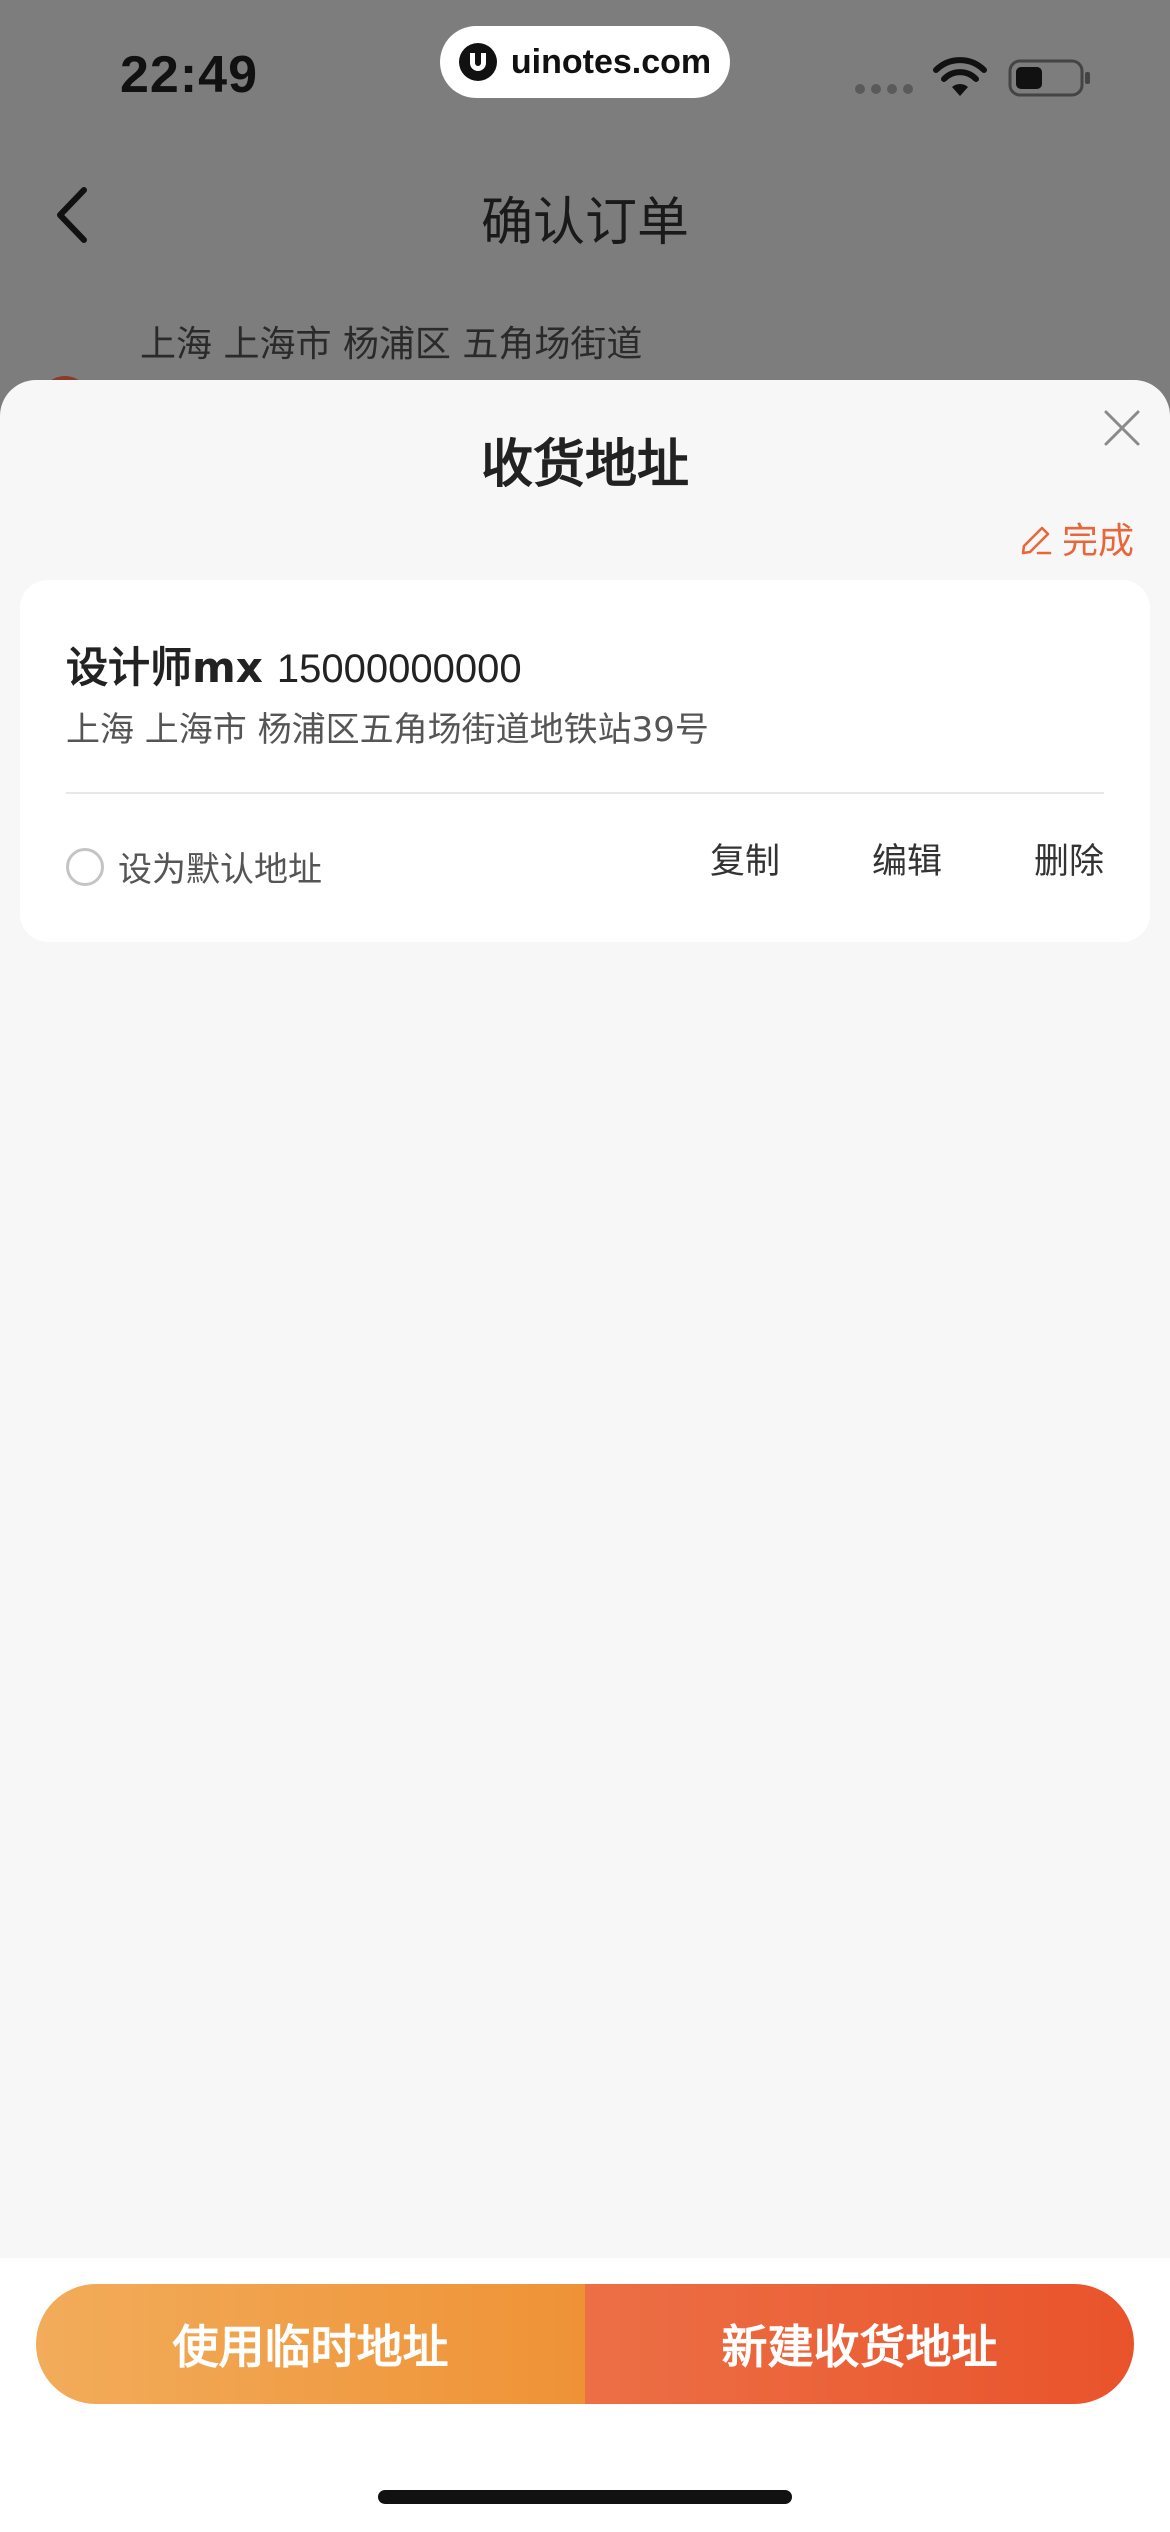 This screenshot has width=1170, height=2532. I want to click on recipient-phone: 15000000000, so click(399, 669).